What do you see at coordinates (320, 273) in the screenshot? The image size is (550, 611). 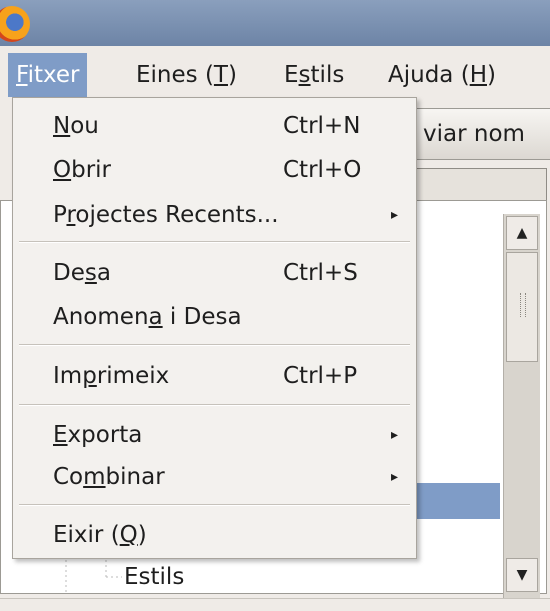 I see `shortcut-label: Ctrl+S` at bounding box center [320, 273].